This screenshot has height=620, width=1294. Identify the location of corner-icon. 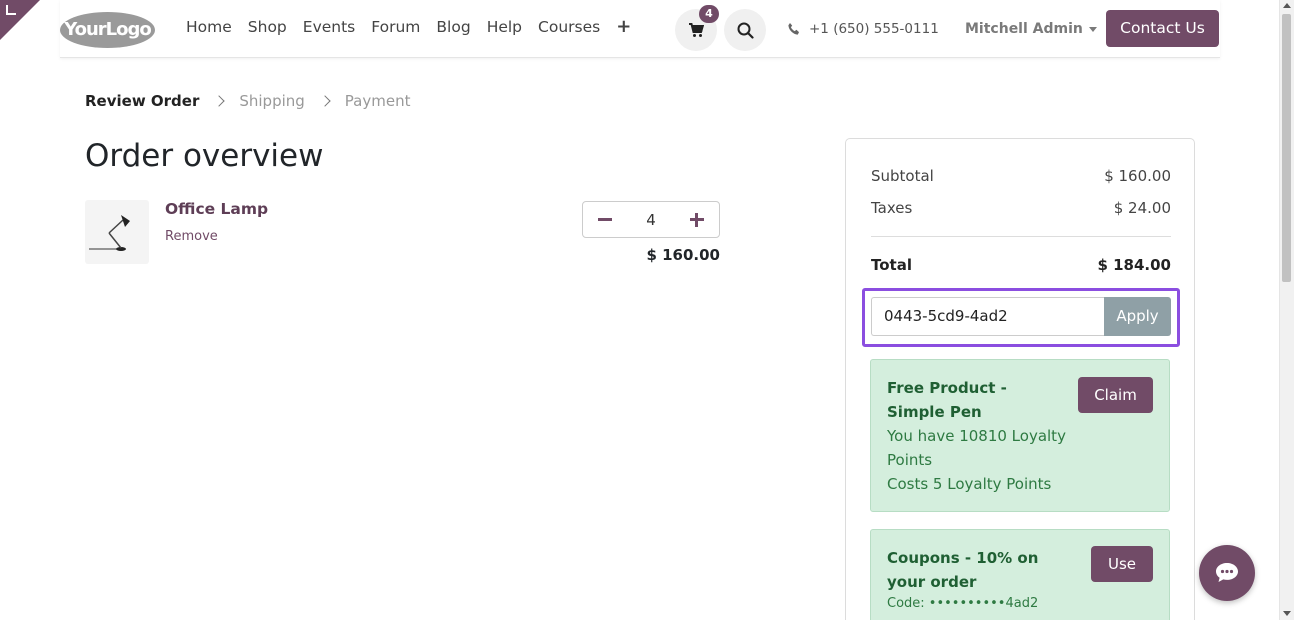
(11, 10).